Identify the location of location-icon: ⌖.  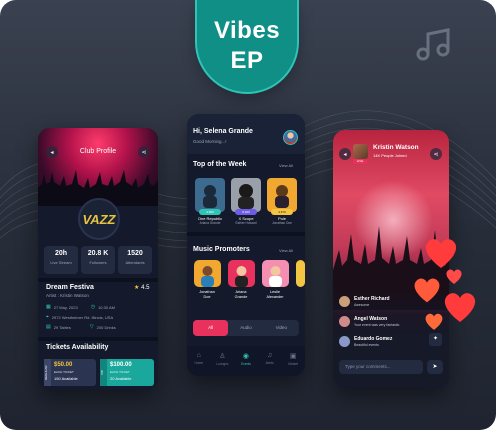
(47, 317).